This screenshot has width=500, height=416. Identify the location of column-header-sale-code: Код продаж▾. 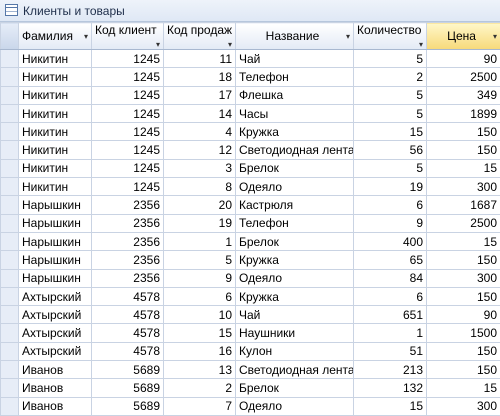
(200, 36).